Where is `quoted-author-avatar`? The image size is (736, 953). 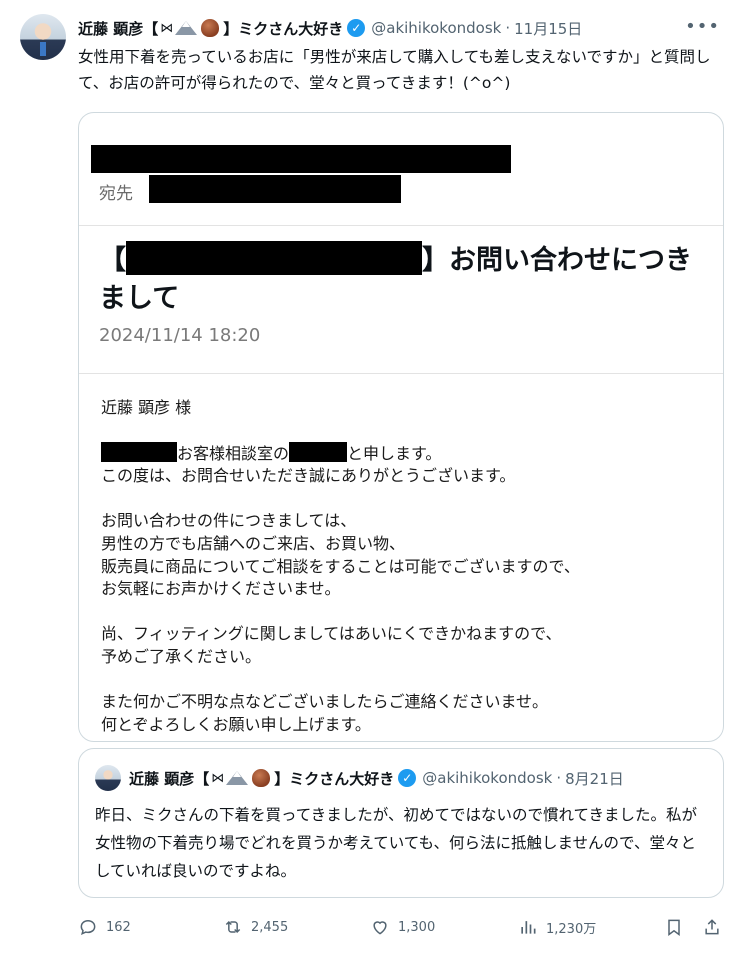 quoted-author-avatar is located at coordinates (108, 778).